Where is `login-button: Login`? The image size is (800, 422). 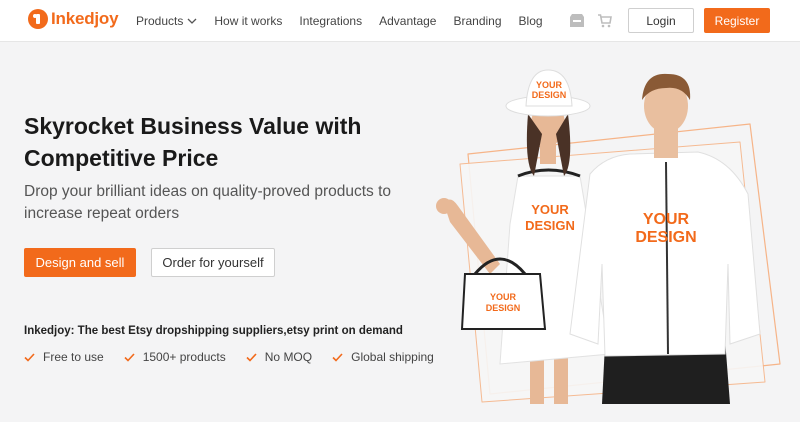 login-button: Login is located at coordinates (661, 20).